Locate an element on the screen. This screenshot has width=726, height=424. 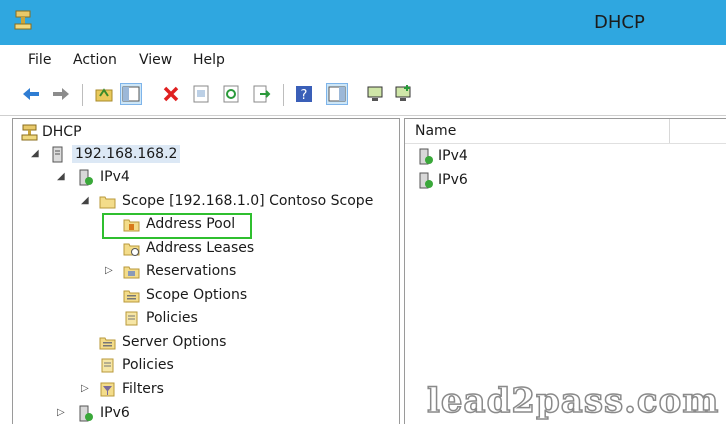
dhcp-app-icon is located at coordinates (23, 20).